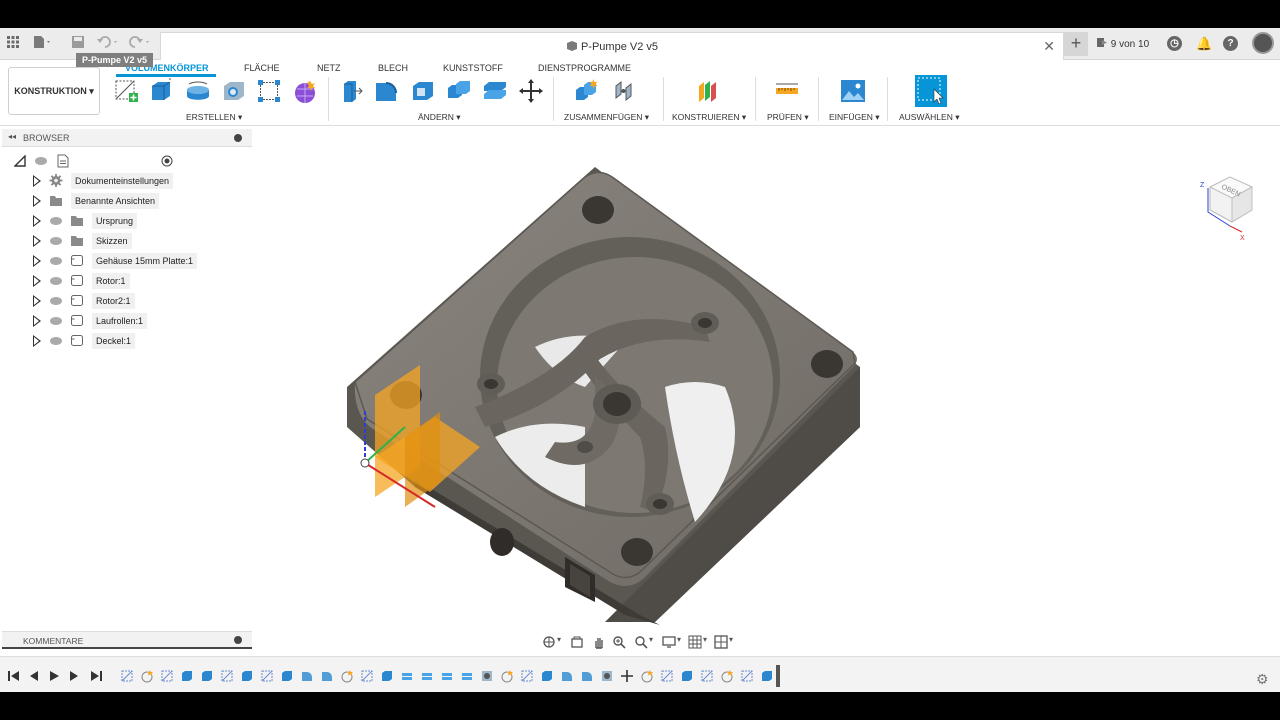 Image resolution: width=1280 pixels, height=720 pixels. Describe the element at coordinates (931, 91) in the screenshot. I see `select-icon` at that location.